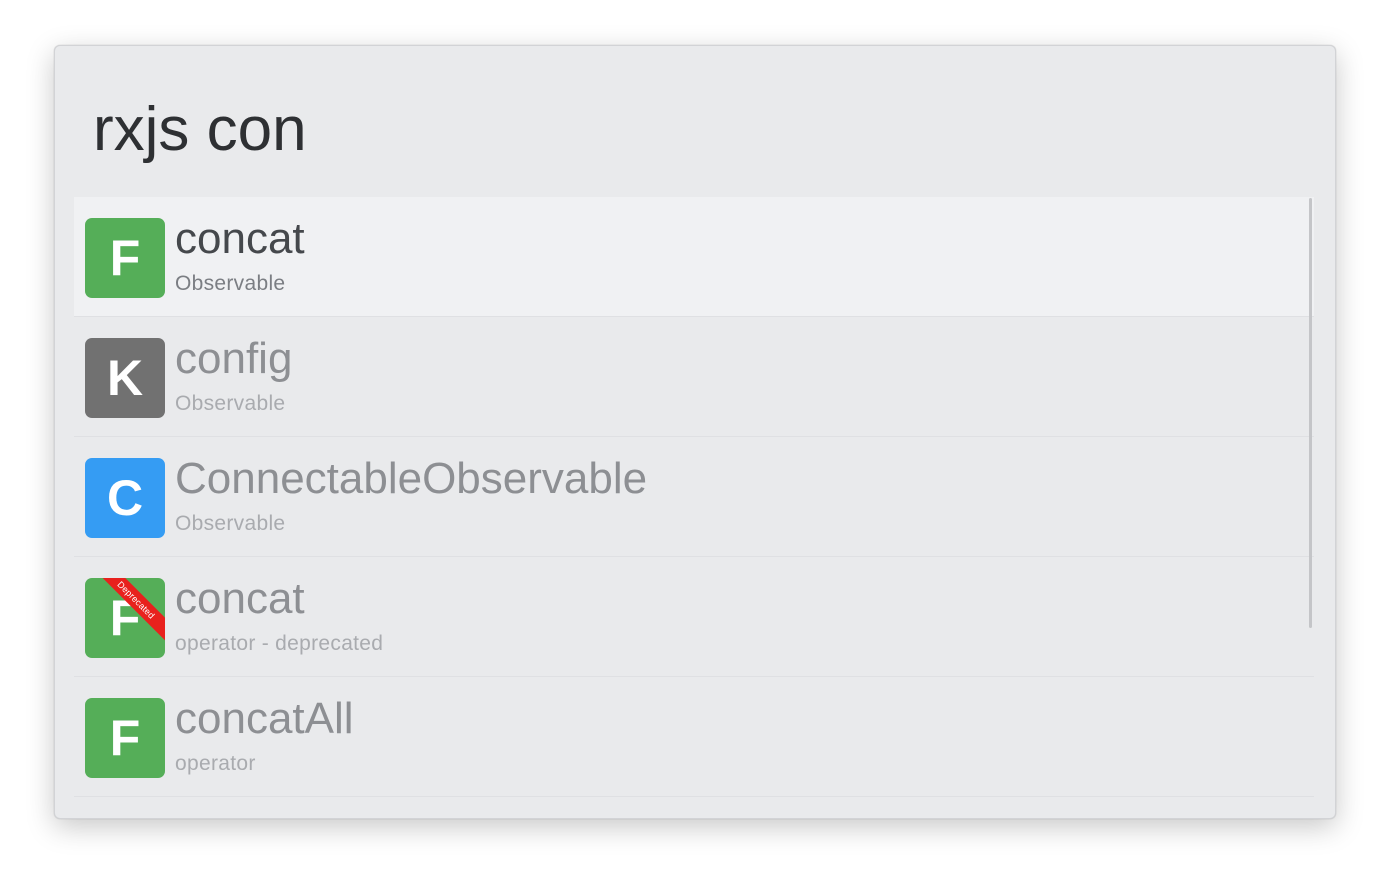  I want to click on class-type-icon: C, so click(125, 498).